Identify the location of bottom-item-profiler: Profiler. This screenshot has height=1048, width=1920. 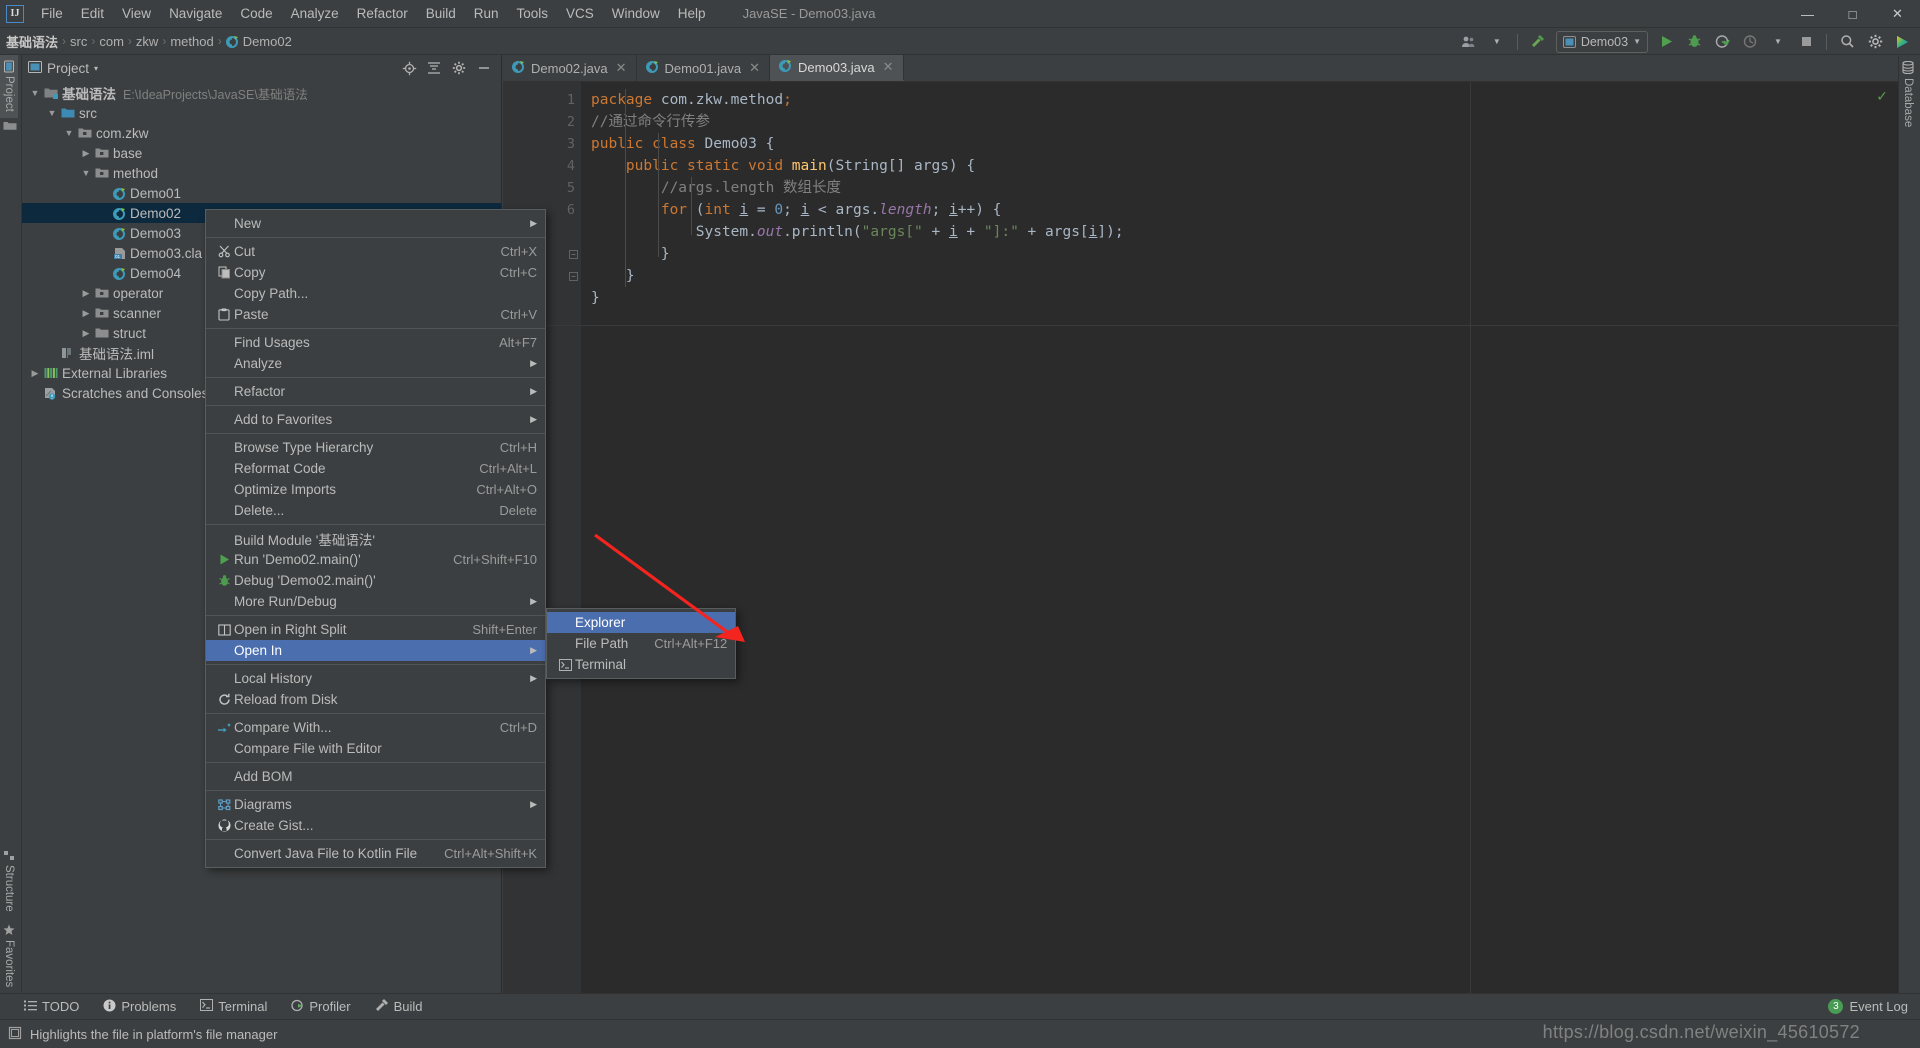
(320, 1007).